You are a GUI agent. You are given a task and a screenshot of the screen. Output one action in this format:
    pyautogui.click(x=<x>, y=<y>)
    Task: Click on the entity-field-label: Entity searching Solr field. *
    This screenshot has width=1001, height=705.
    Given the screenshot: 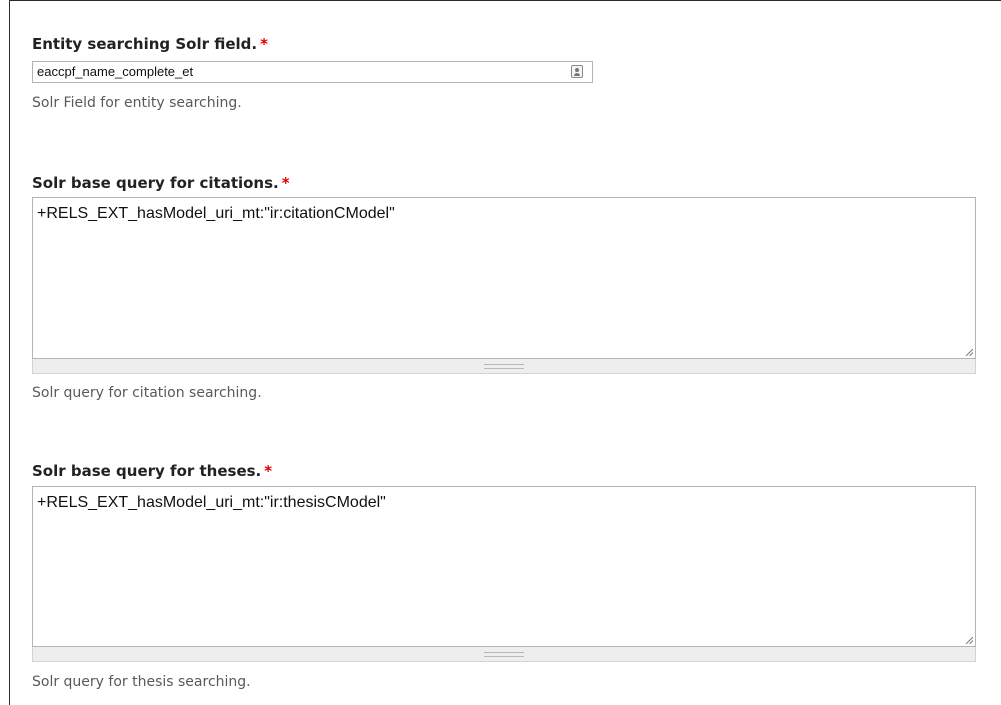 What is the action you would take?
    pyautogui.click(x=150, y=44)
    